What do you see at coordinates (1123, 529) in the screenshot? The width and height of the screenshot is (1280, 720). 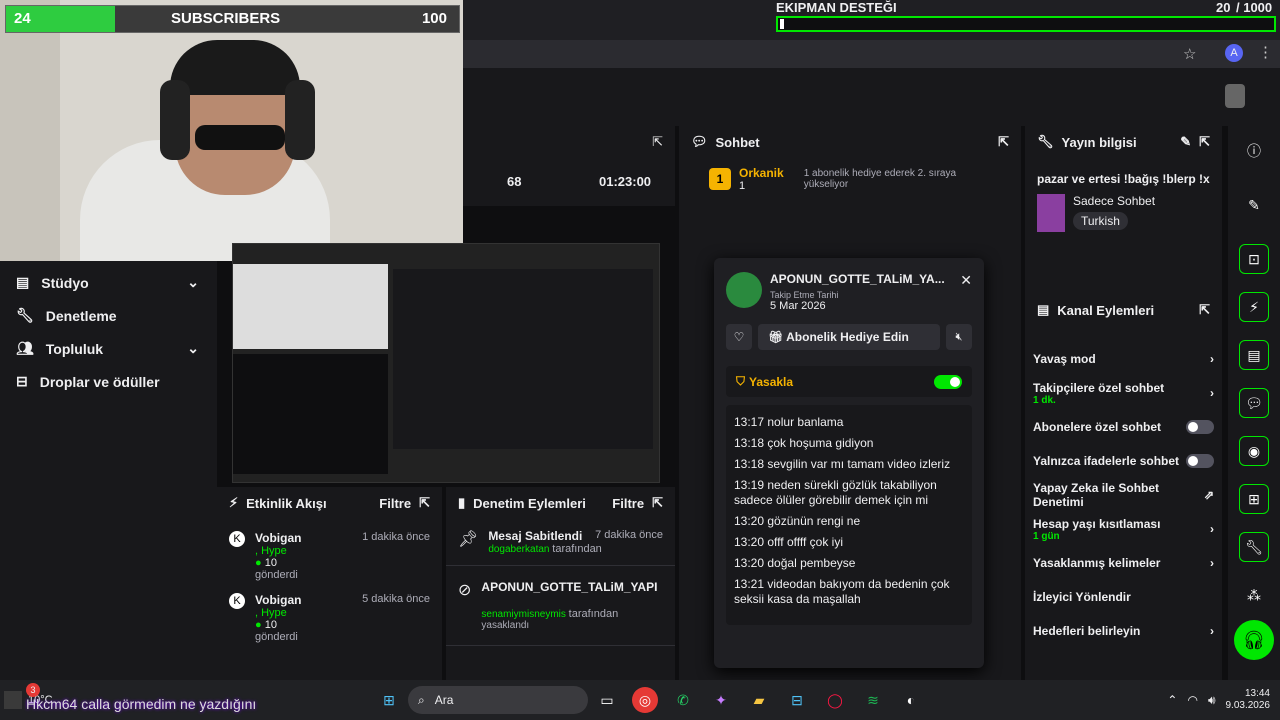 I see `account-age: Hesap yaşı kısıtlaması 1 gün ›` at bounding box center [1123, 529].